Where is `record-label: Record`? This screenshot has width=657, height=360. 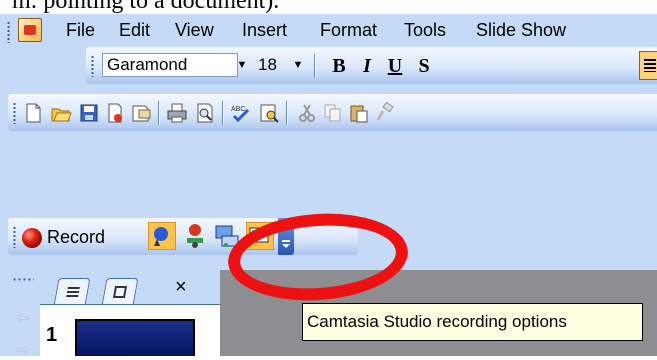 record-label: Record is located at coordinates (76, 237).